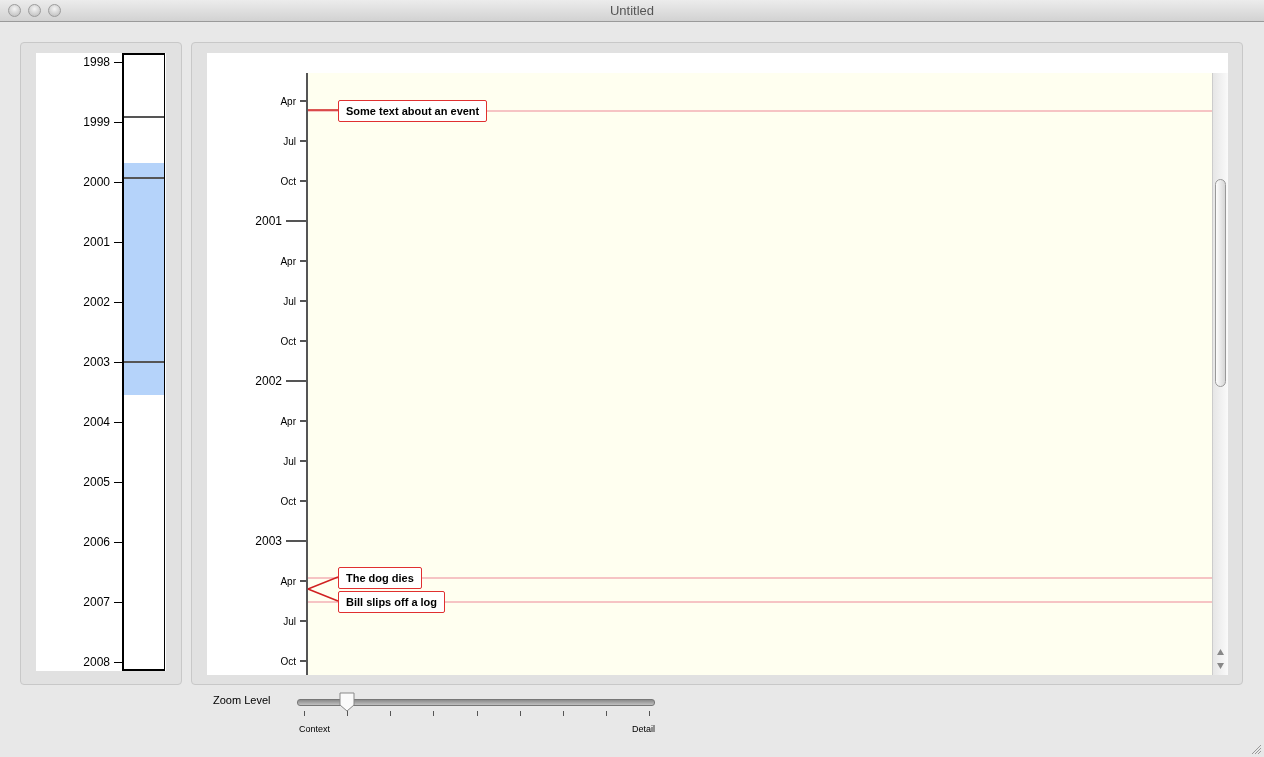  I want to click on event-label: Some text about an event, so click(413, 111).